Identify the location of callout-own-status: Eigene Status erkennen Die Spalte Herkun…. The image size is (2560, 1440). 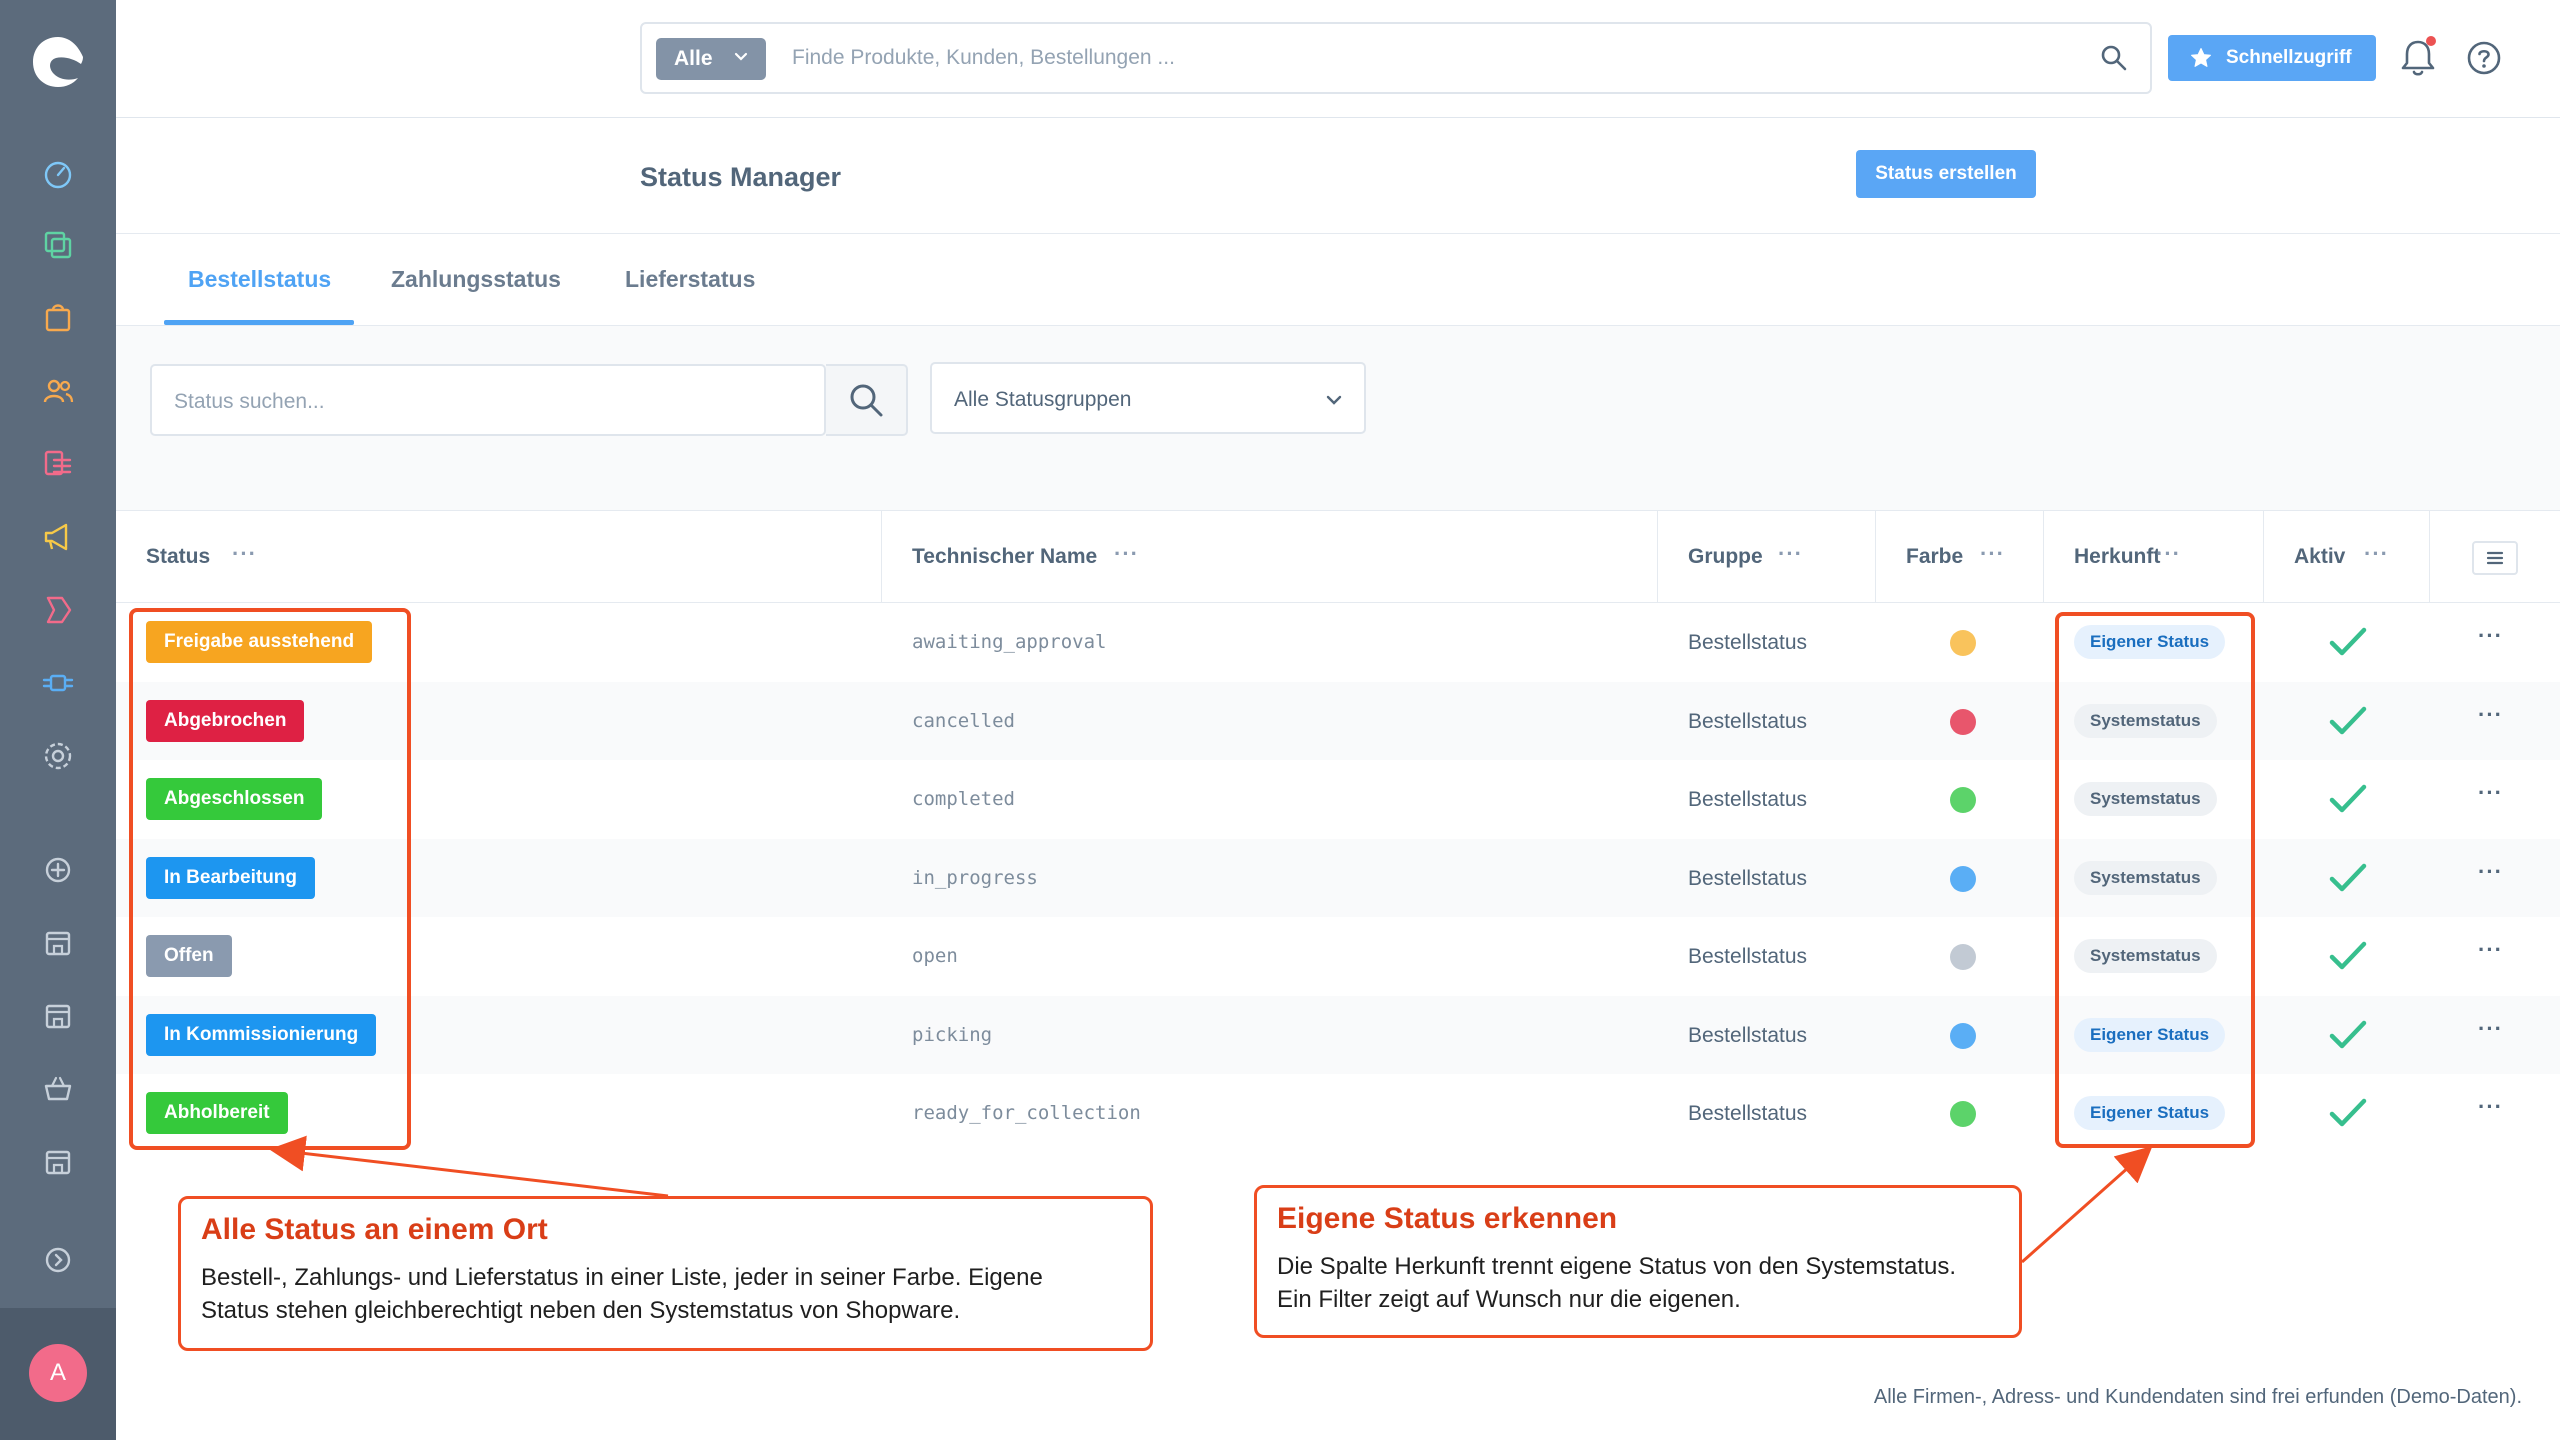
(1638, 1261).